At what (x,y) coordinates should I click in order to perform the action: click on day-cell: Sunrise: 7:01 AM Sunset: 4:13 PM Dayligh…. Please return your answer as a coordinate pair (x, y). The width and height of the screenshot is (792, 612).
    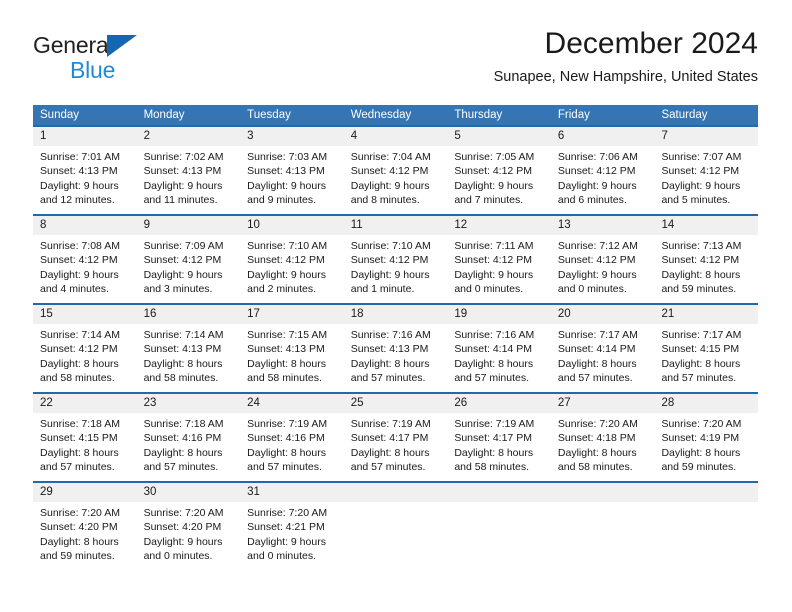
    Looking at the image, I should click on (85, 180).